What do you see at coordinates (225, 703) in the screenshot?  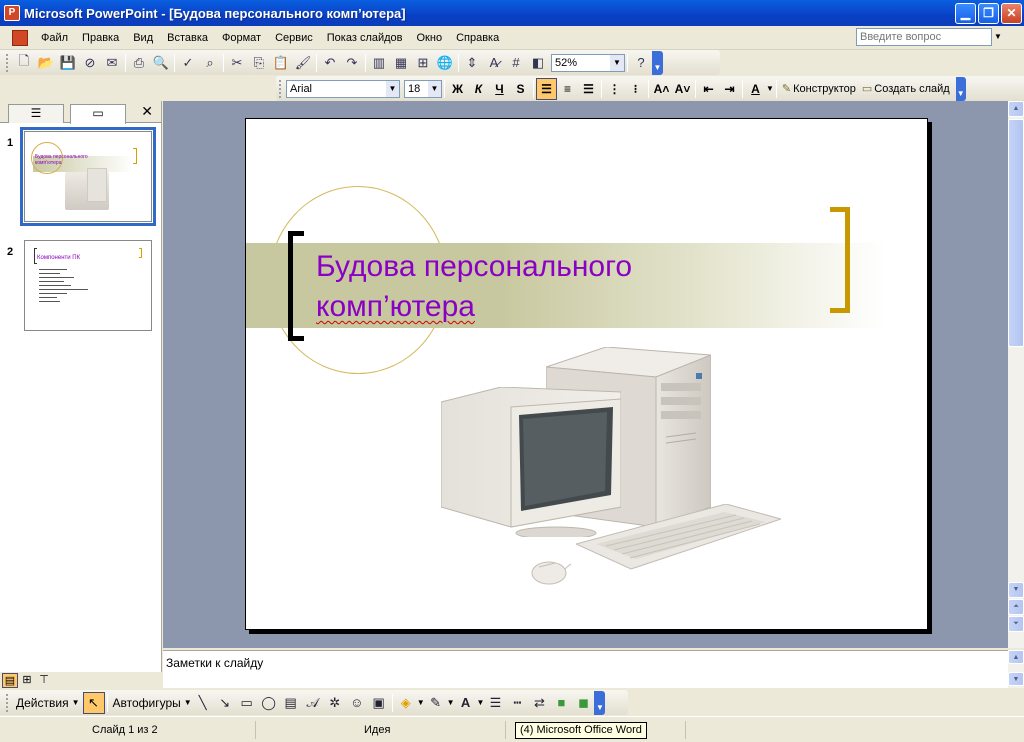 I see `arrow-icon: ↘` at bounding box center [225, 703].